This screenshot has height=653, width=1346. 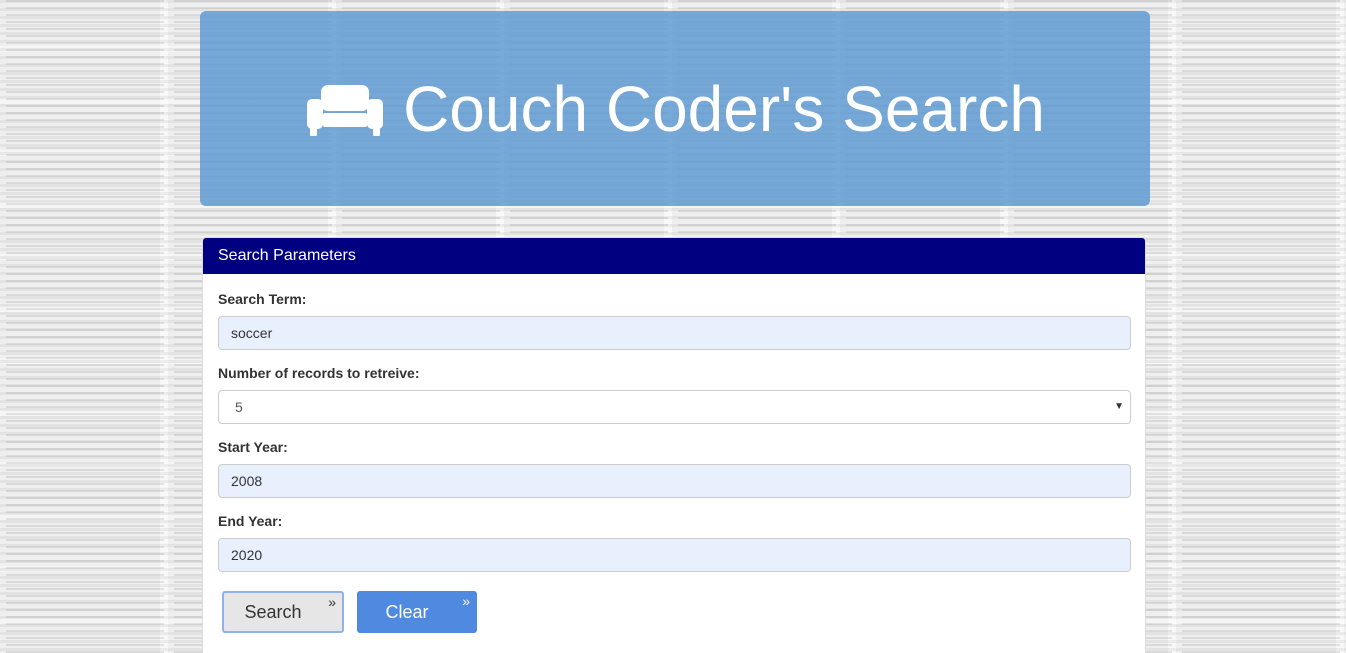 I want to click on page-title: Couch Coder's Search, so click(x=675, y=109).